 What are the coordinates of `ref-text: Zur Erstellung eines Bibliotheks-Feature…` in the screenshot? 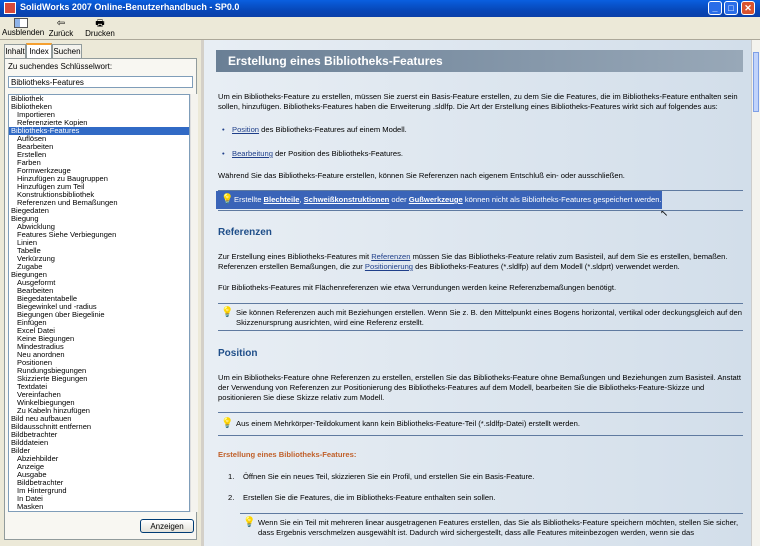 It's located at (295, 256).